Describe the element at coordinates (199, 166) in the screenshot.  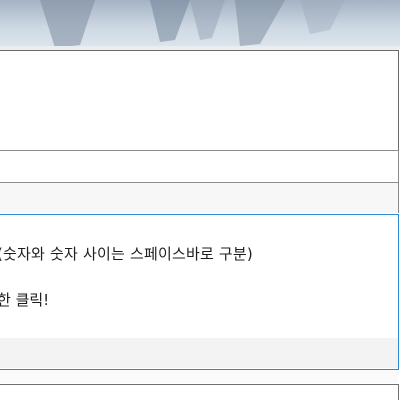
I see `input-field-row` at that location.